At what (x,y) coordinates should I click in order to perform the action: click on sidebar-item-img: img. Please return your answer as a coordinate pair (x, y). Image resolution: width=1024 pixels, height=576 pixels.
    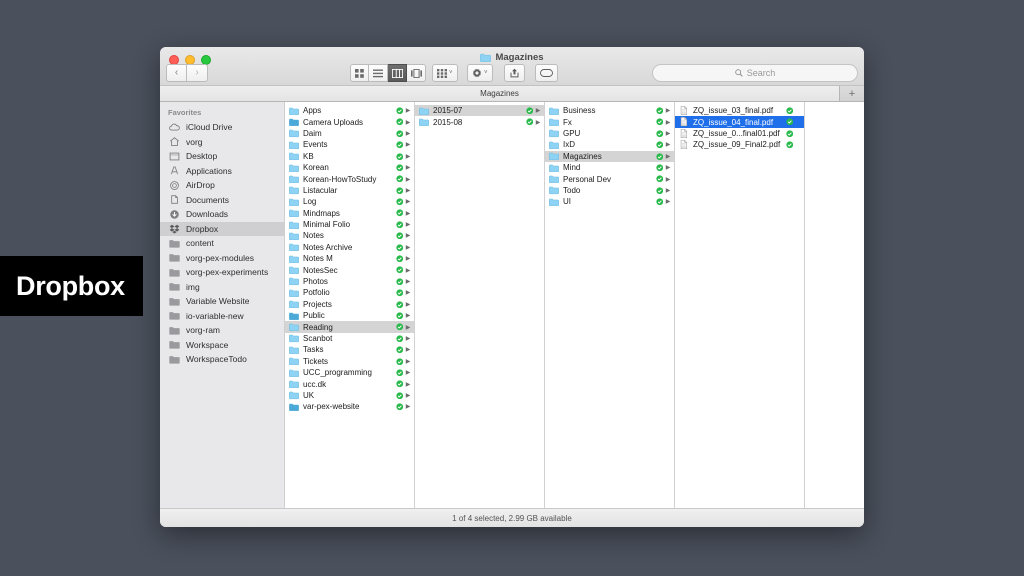
    Looking at the image, I should click on (222, 287).